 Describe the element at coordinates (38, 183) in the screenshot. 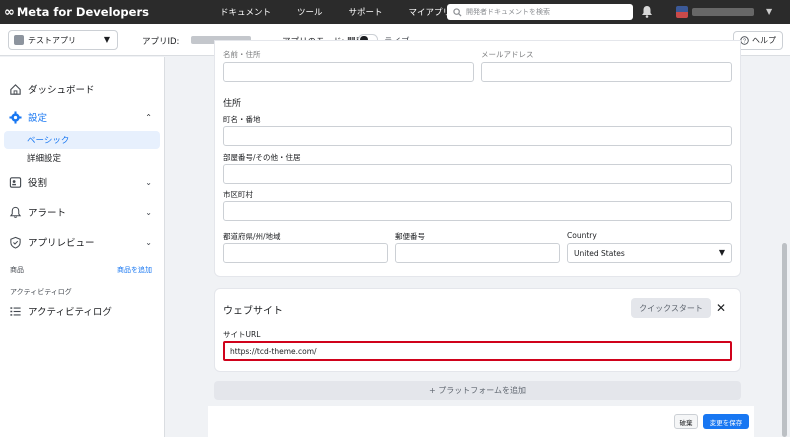

I see `sidebar-item-label: 役割` at that location.